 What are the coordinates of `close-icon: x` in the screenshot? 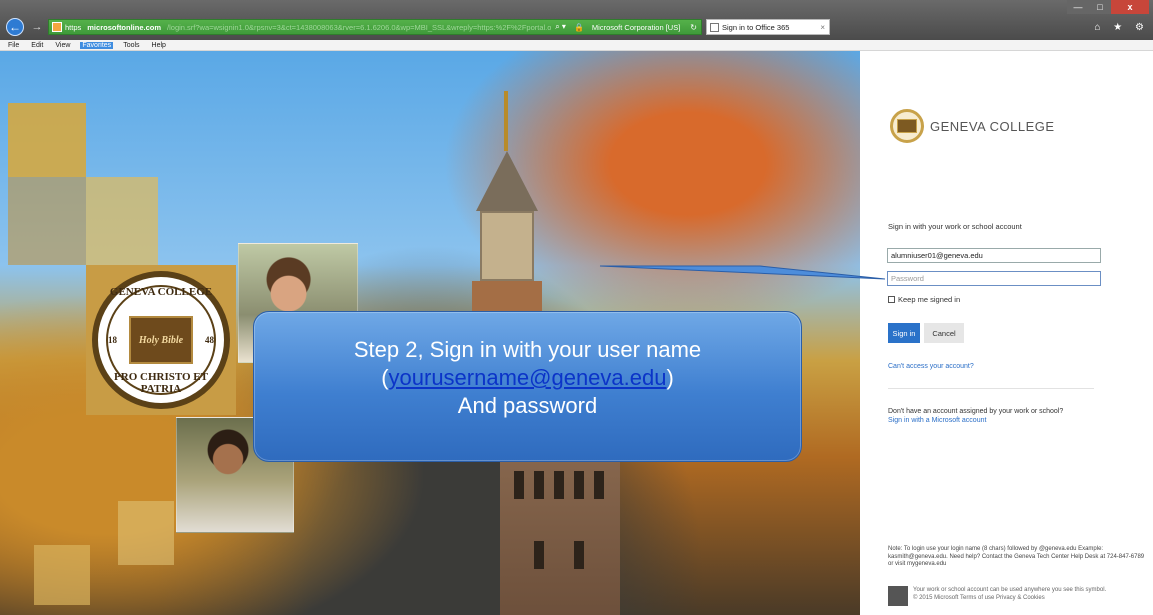 It's located at (1130, 7).